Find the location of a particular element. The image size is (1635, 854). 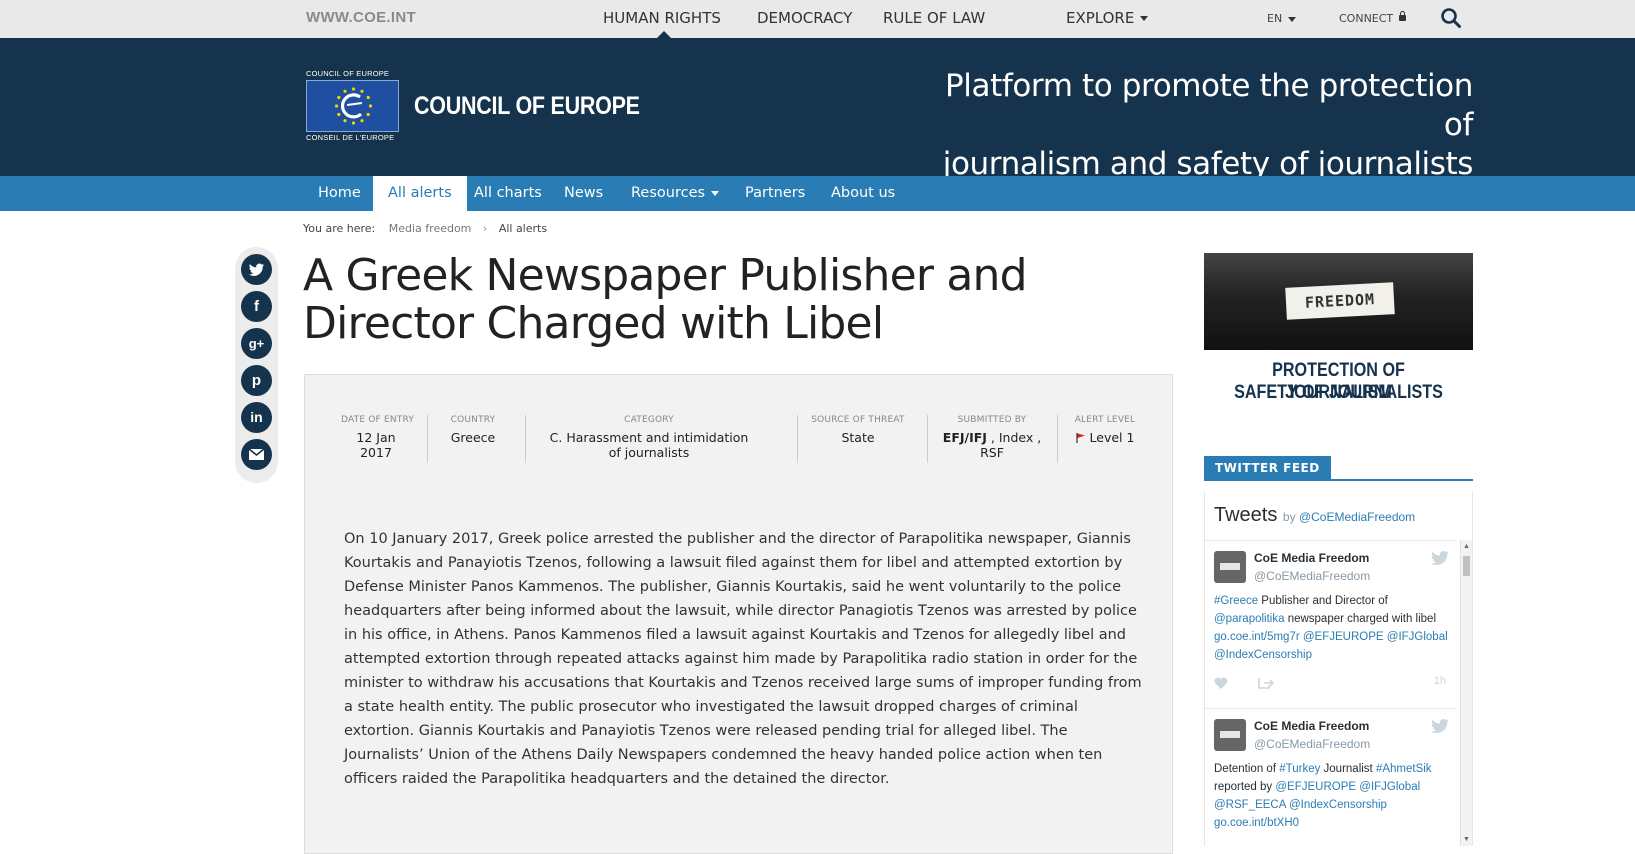

submitted-other-partners: , Index , RSF is located at coordinates (1010, 445).